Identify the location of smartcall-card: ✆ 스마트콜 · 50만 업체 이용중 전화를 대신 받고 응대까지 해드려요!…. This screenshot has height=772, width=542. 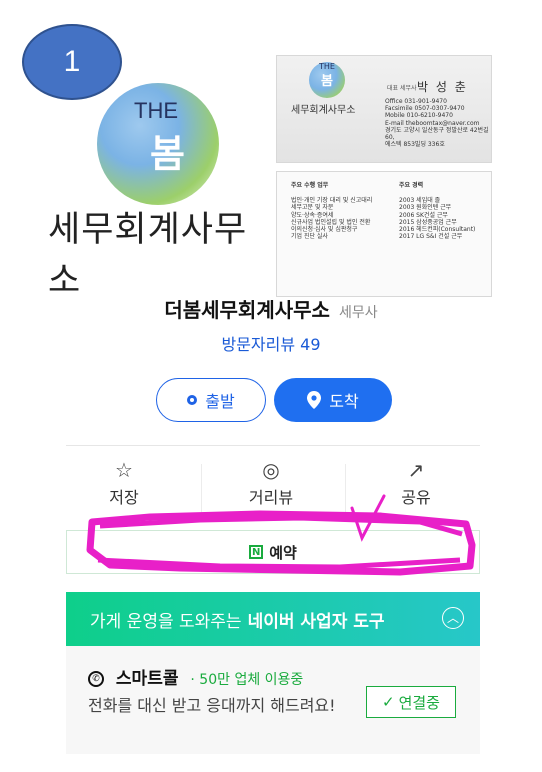
(273, 700).